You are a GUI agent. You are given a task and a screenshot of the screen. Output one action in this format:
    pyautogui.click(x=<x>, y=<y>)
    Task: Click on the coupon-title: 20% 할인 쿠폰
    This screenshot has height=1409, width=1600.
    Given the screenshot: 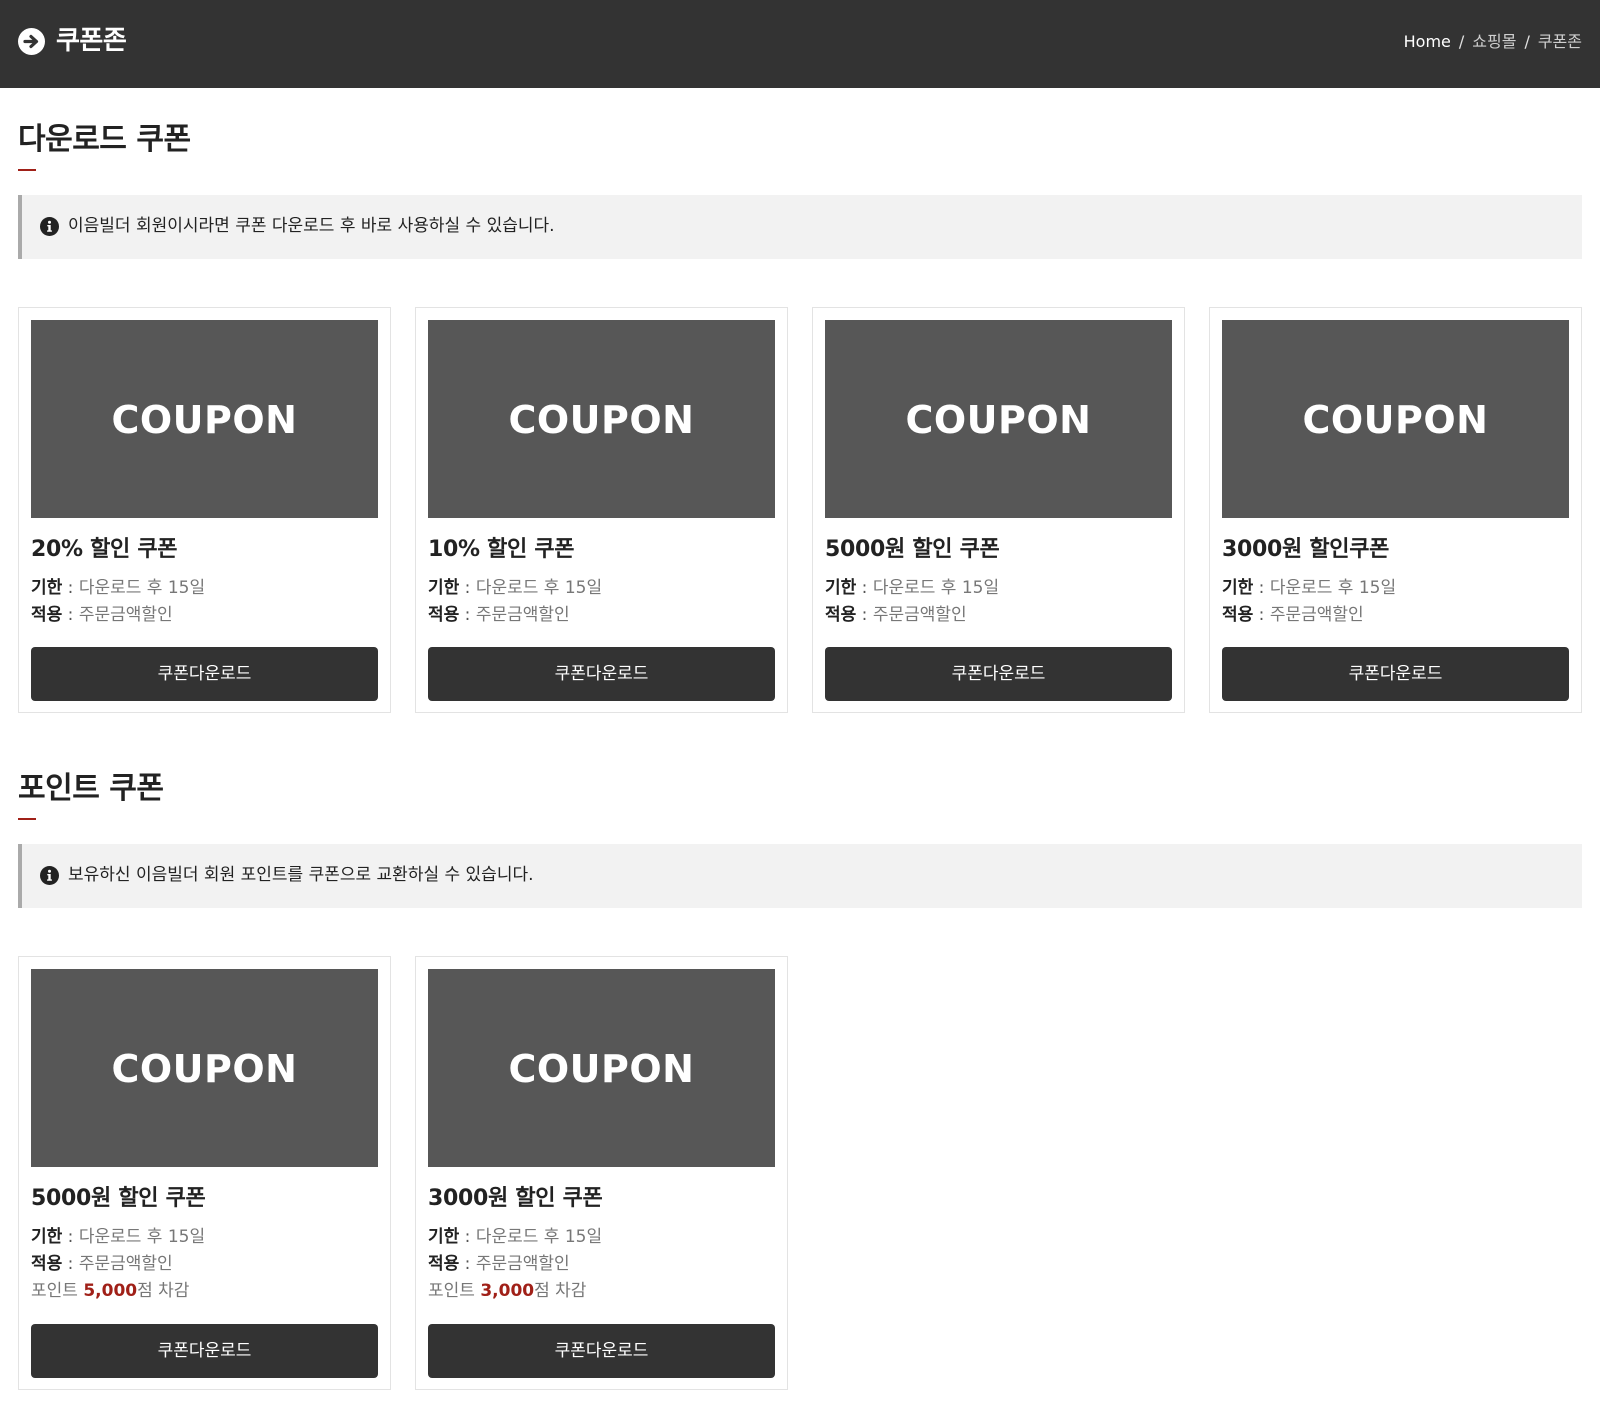 What is the action you would take?
    pyautogui.click(x=104, y=549)
    